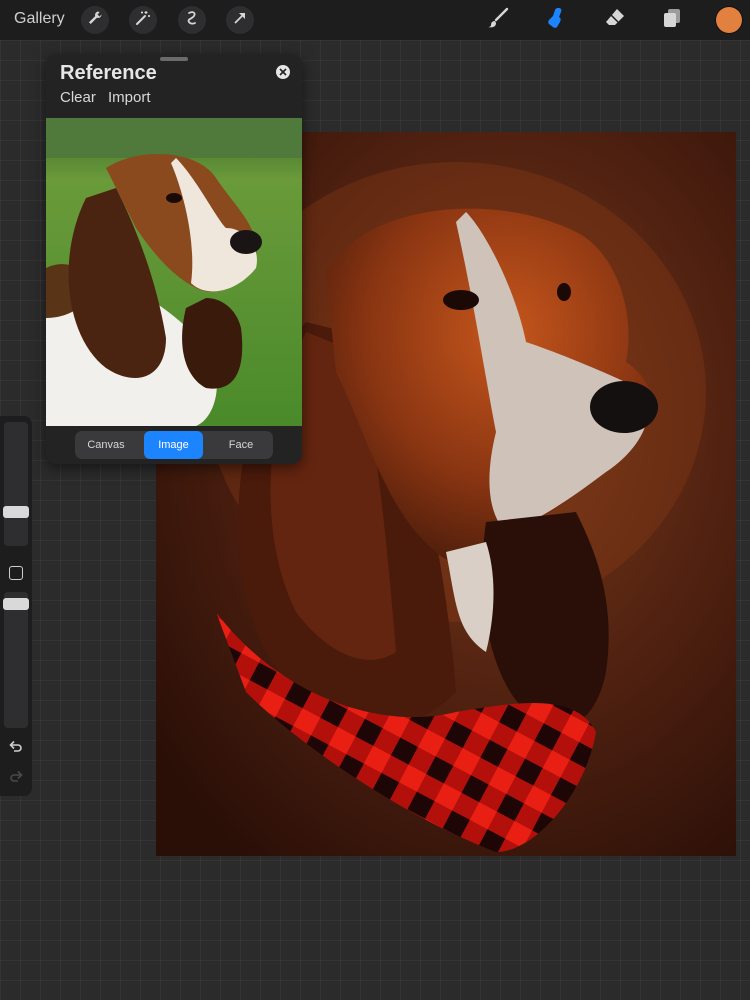  I want to click on tab-image: Image, so click(173, 445).